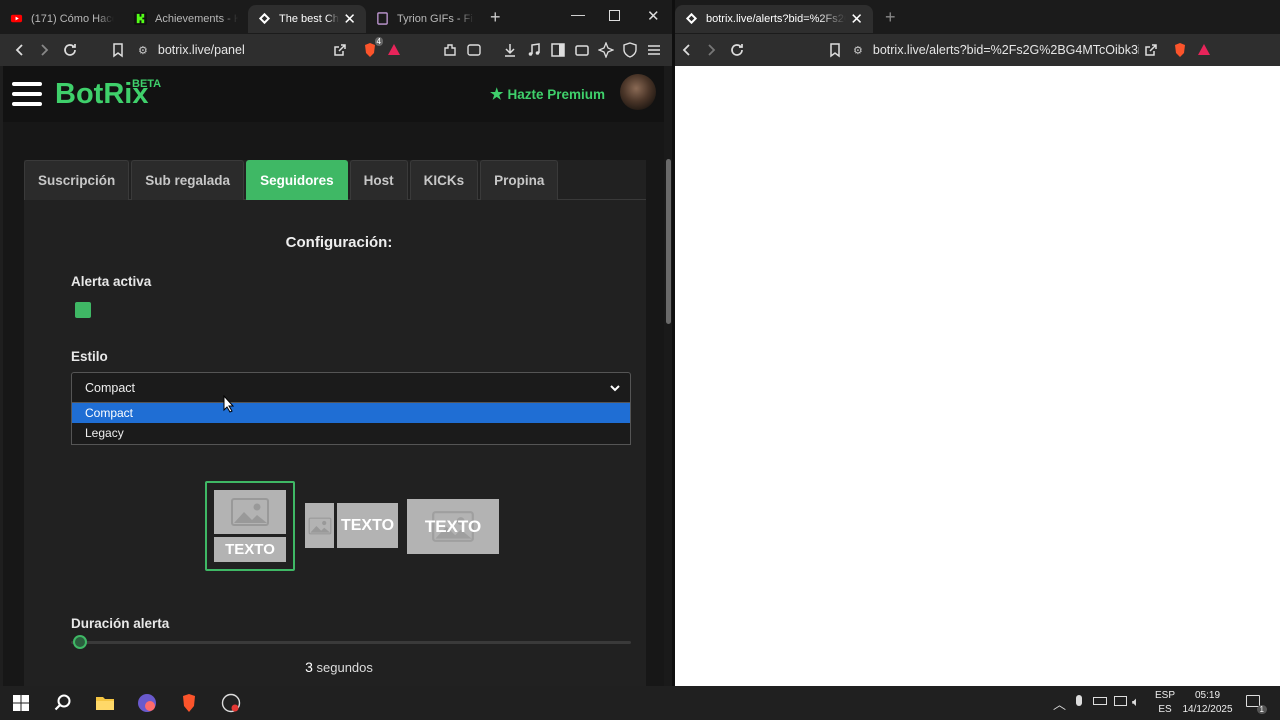 This screenshot has height=720, width=1280. I want to click on leo-ai-icon, so click(606, 50).